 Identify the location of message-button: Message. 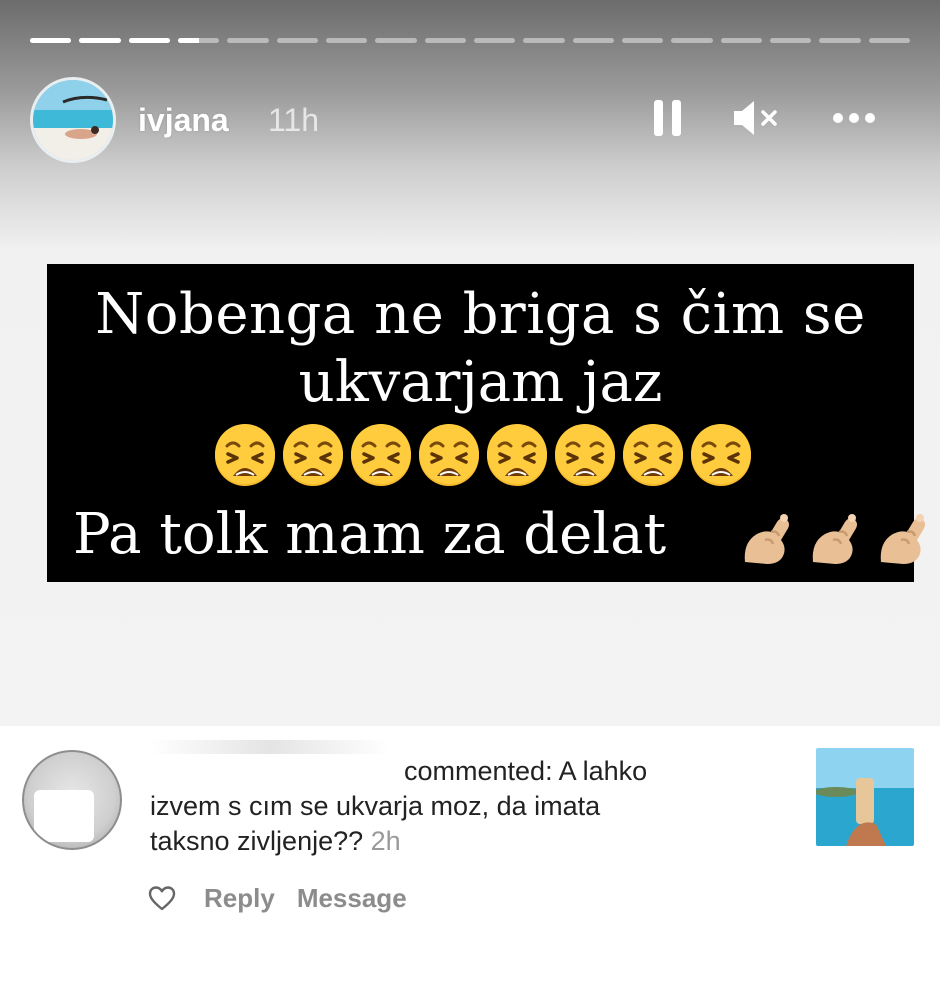
(352, 898).